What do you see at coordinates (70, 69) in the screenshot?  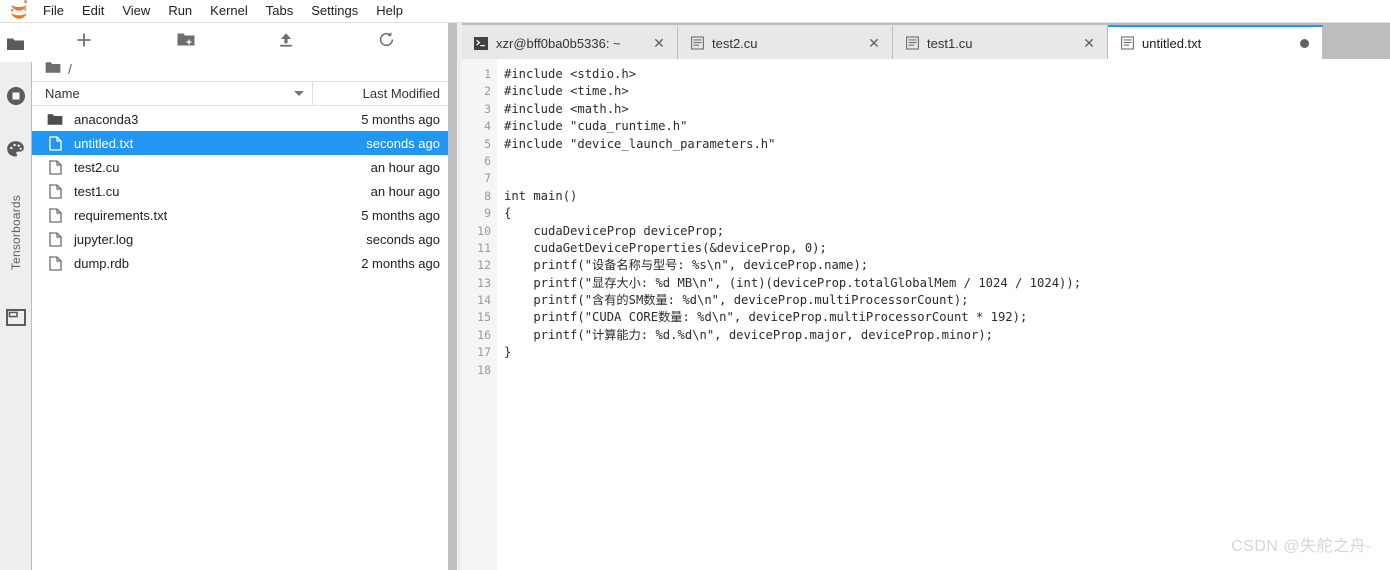 I see `breadcrumb-path: /` at bounding box center [70, 69].